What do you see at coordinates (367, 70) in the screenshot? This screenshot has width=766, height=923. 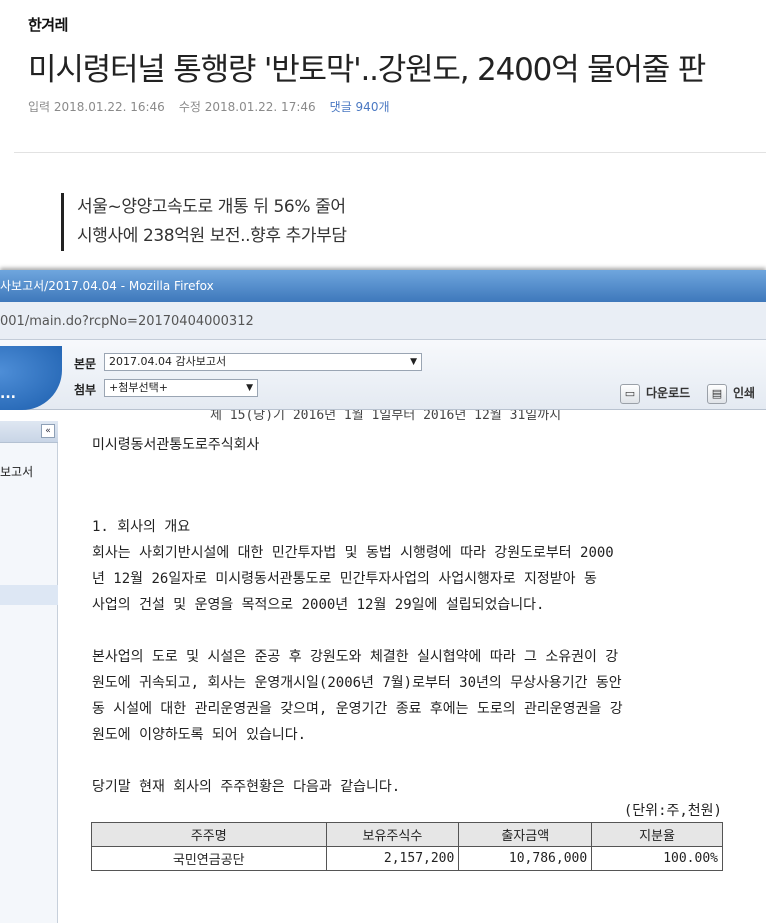 I see `article-headline: 미시령터널 통행량 '반토막'..강원도, 2400억 물어줄 판` at bounding box center [367, 70].